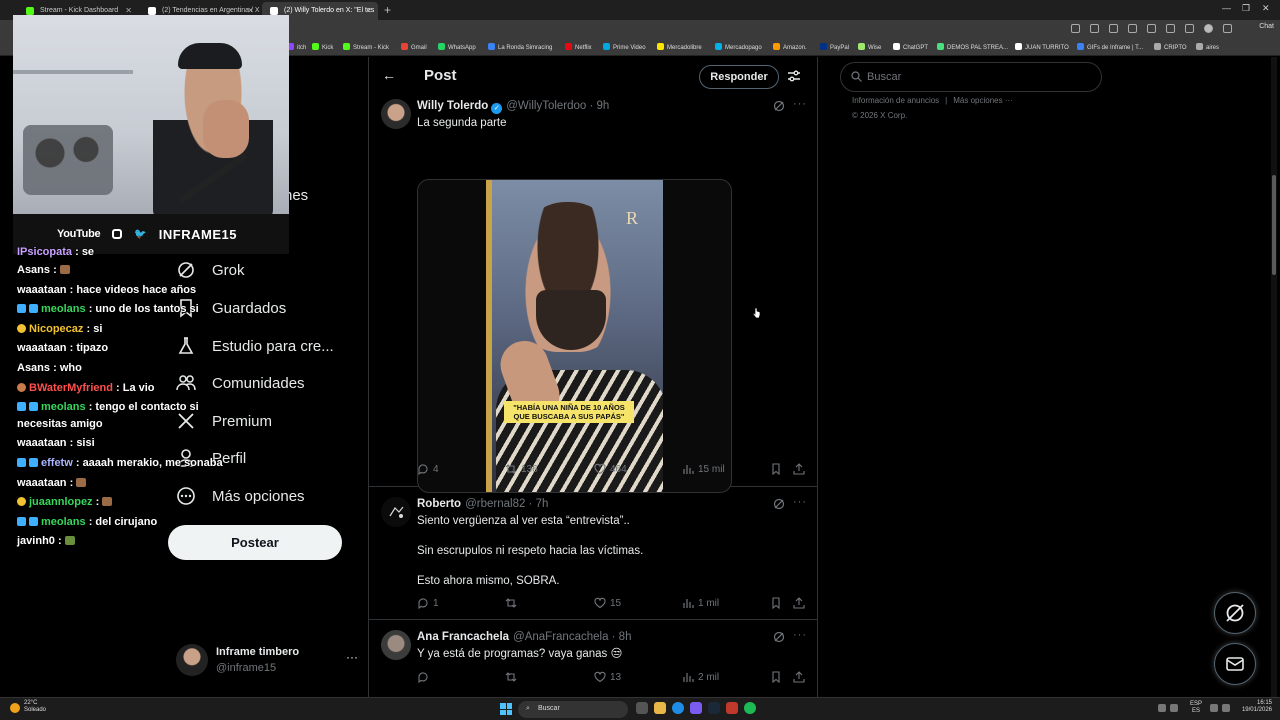 Image resolution: width=1280 pixels, height=720 pixels. Describe the element at coordinates (524, 637) in the screenshot. I see `tweet-author: Ana Francachela @AnaFrancachela · 8h` at that location.